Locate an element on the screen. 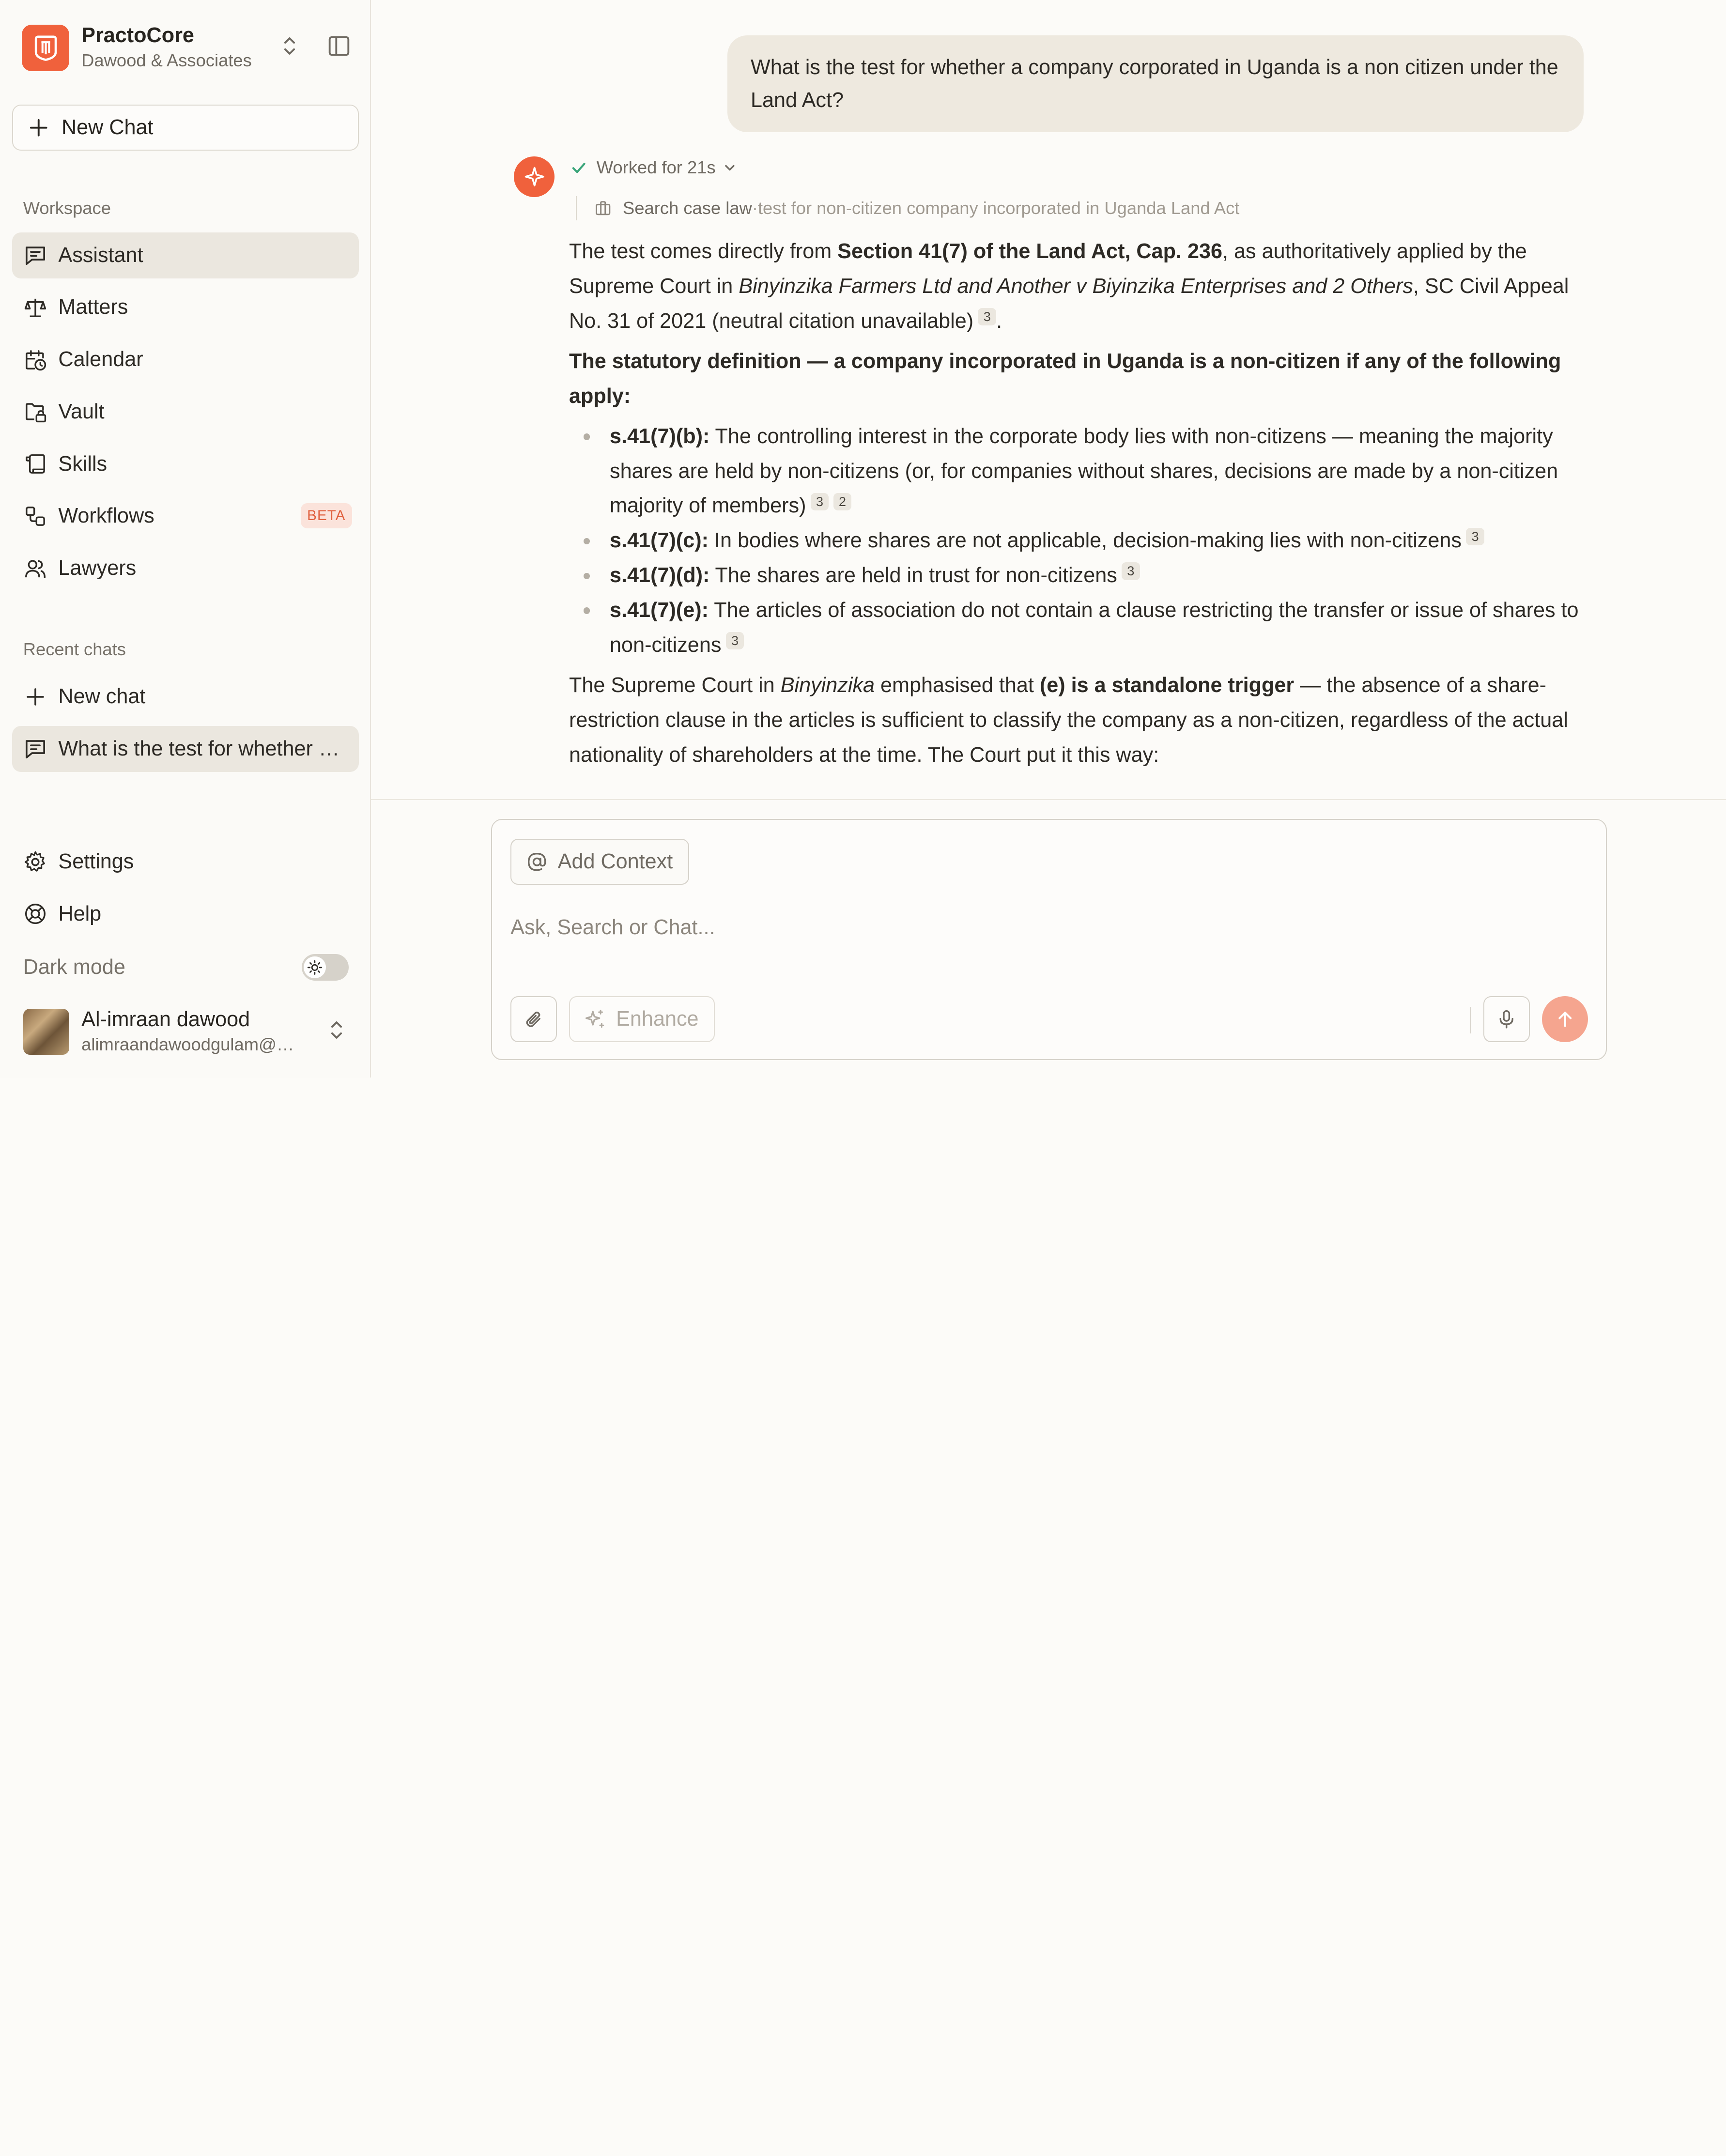 Image resolution: width=1726 pixels, height=2156 pixels. chat-composer: Add Context Enhance is located at coordinates (1049, 939).